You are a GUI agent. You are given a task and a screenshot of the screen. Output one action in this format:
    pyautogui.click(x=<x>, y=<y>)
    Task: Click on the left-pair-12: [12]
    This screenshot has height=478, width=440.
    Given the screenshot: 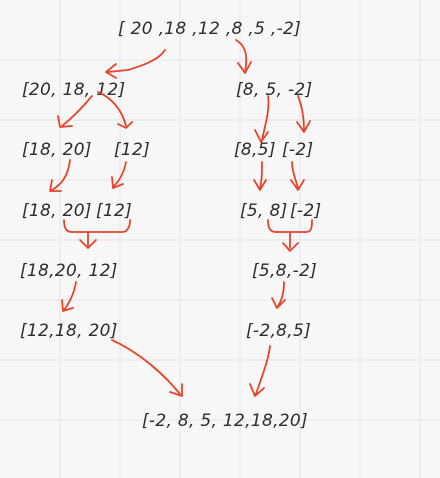 What is the action you would take?
    pyautogui.click(x=114, y=211)
    